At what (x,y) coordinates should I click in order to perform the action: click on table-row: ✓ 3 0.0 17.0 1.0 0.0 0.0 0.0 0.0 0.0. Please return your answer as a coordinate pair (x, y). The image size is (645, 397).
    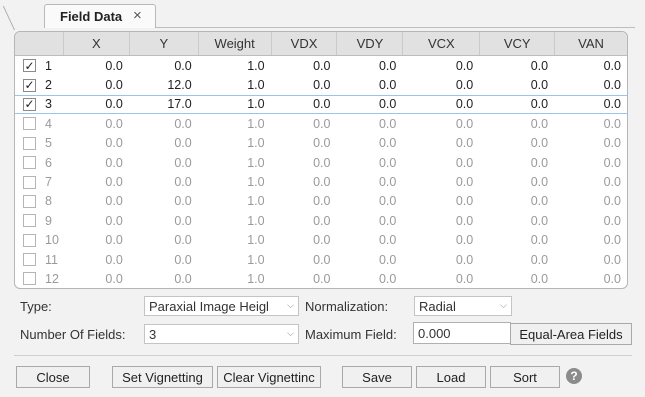
    Looking at the image, I should click on (321, 104).